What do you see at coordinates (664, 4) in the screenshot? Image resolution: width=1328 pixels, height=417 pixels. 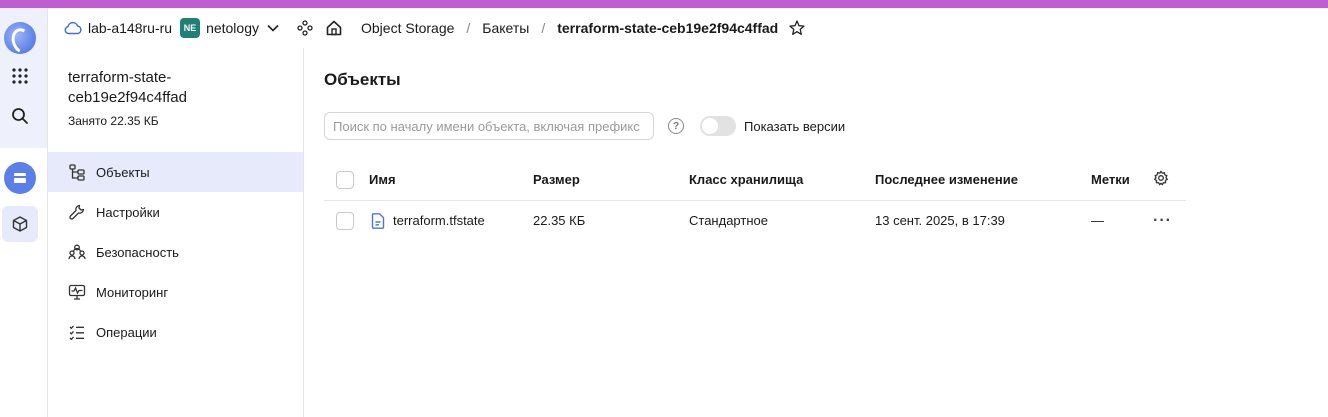 I see `browser-bookmark-bar` at bounding box center [664, 4].